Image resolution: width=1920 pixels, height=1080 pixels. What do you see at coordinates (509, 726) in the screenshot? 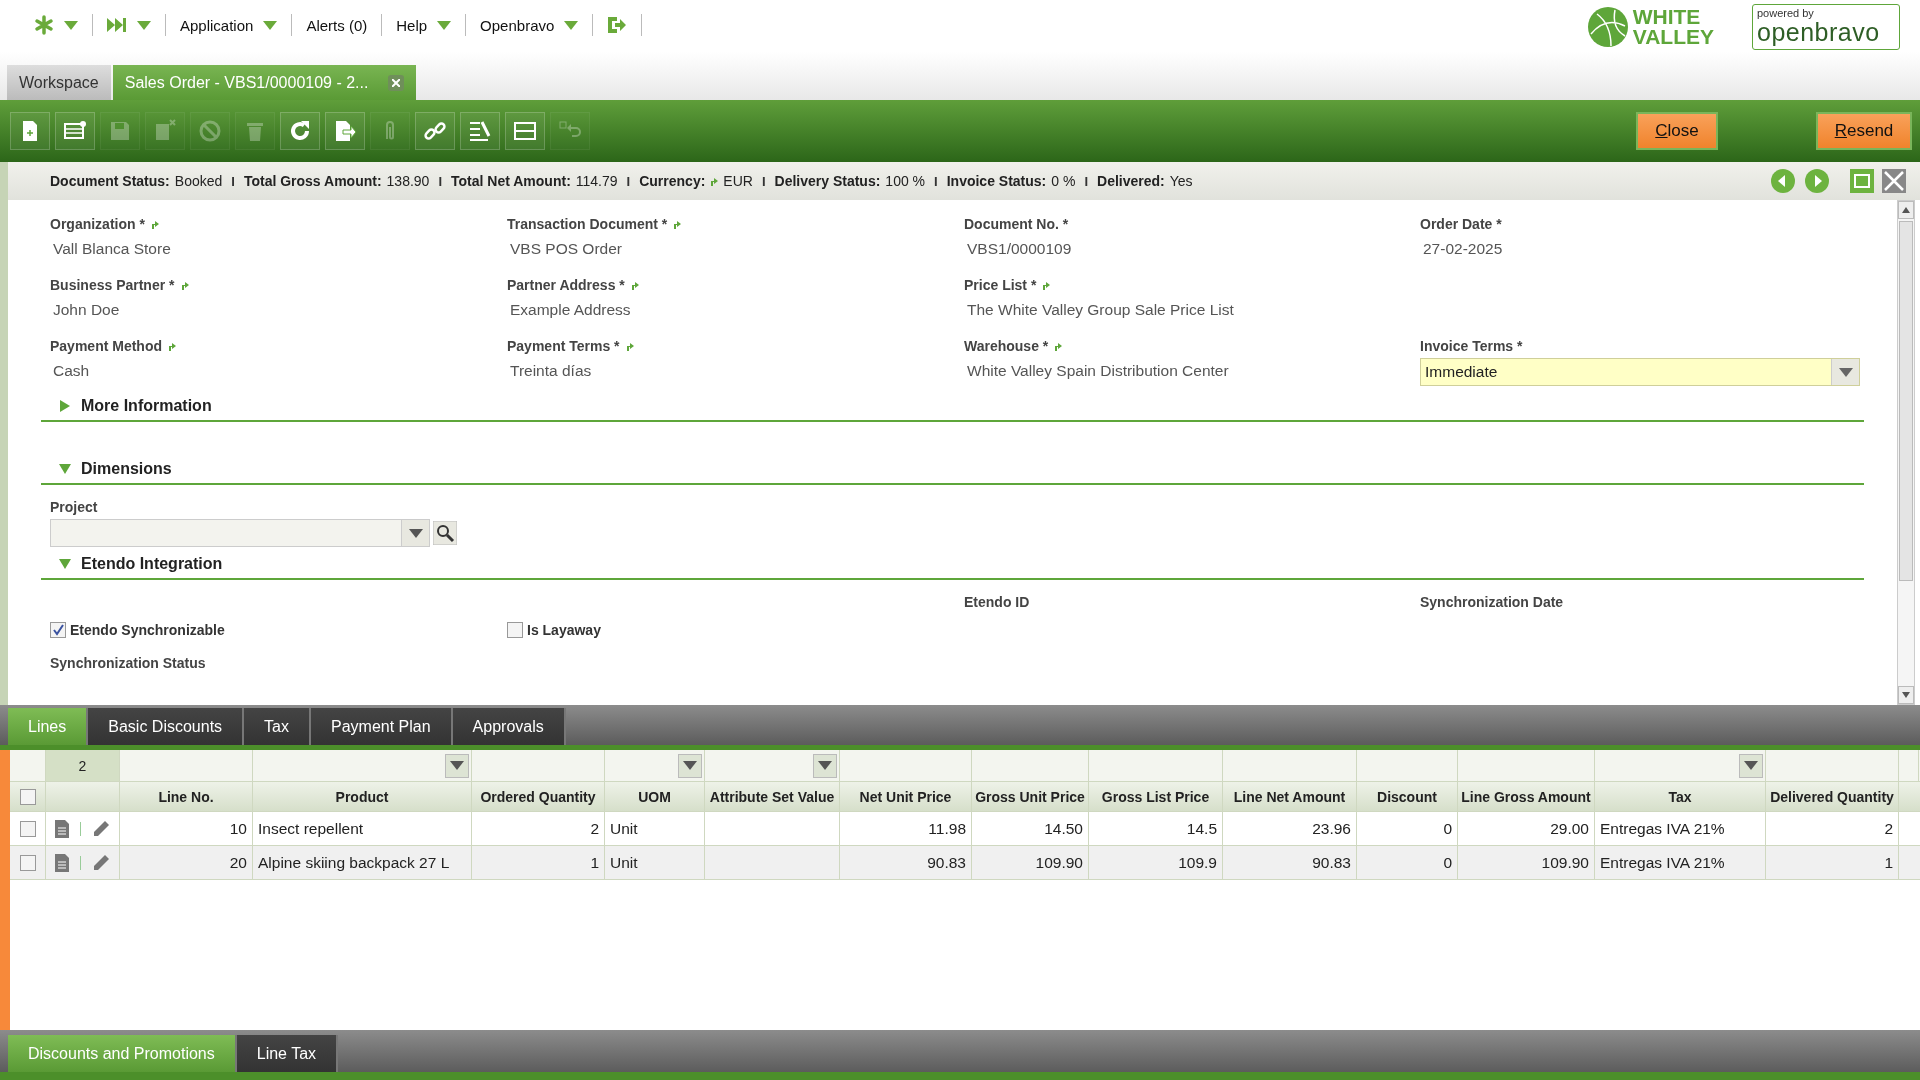
I see `sub-tab: Approvals` at bounding box center [509, 726].